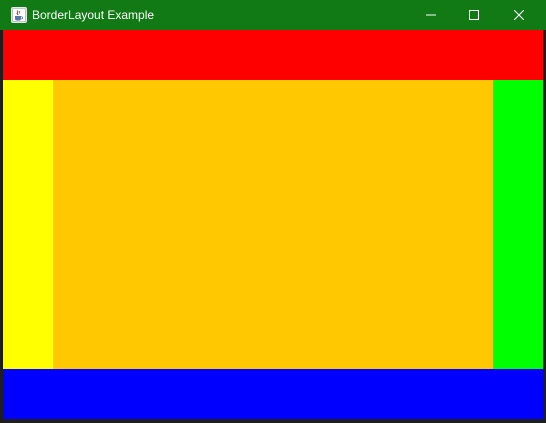 This screenshot has width=546, height=423. I want to click on maximize-button, so click(474, 15).